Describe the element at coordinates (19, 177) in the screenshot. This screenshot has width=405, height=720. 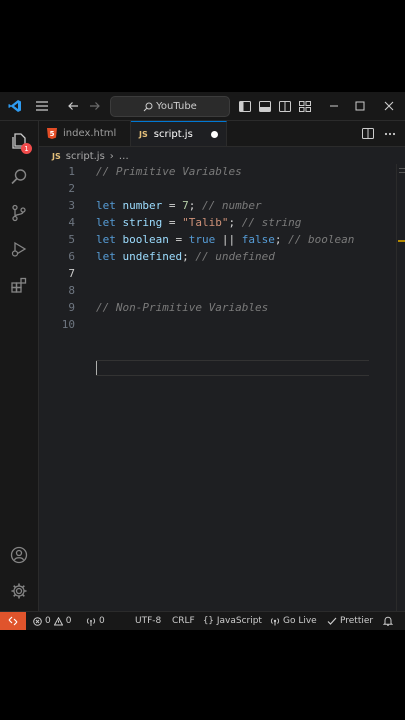
I see `search-sidebar-icon` at that location.